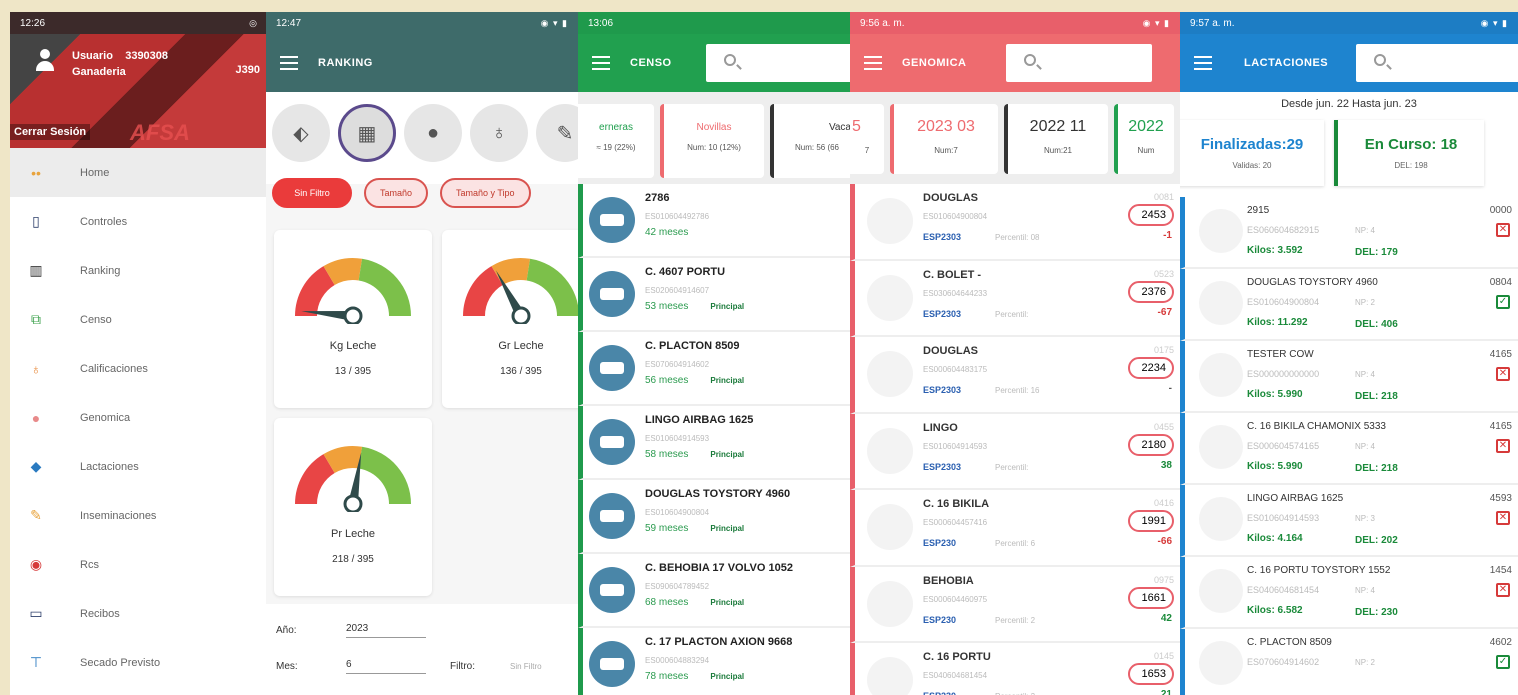 The image size is (1518, 695). Describe the element at coordinates (810, 141) in the screenshot. I see `tab-vacas: Vacas Num: 56 (66` at that location.